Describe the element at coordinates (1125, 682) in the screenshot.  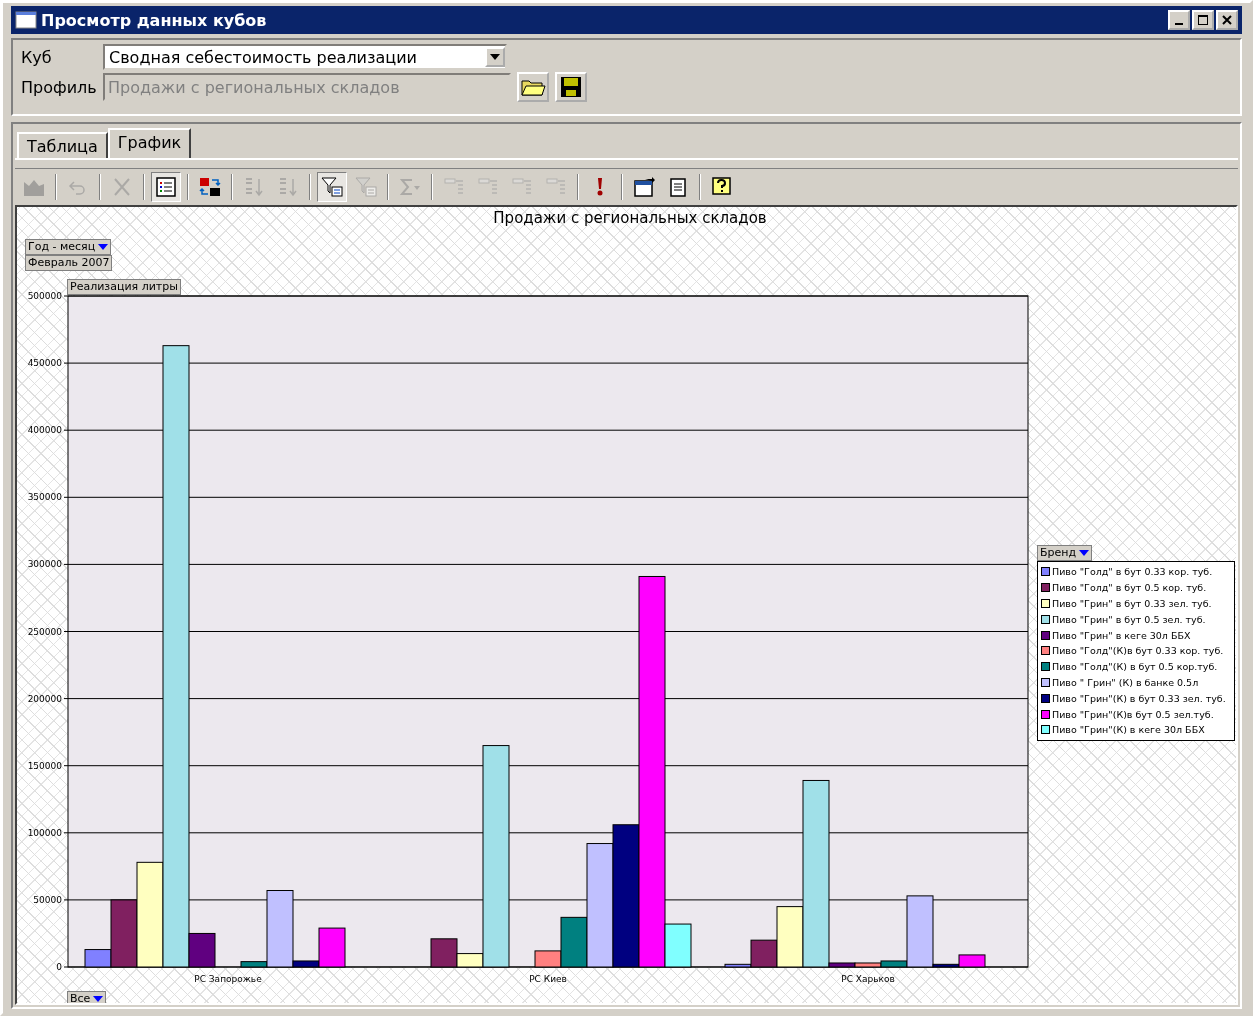
I see `legend-label: Пиво " Грин" (К) в банке 0.5л` at that location.